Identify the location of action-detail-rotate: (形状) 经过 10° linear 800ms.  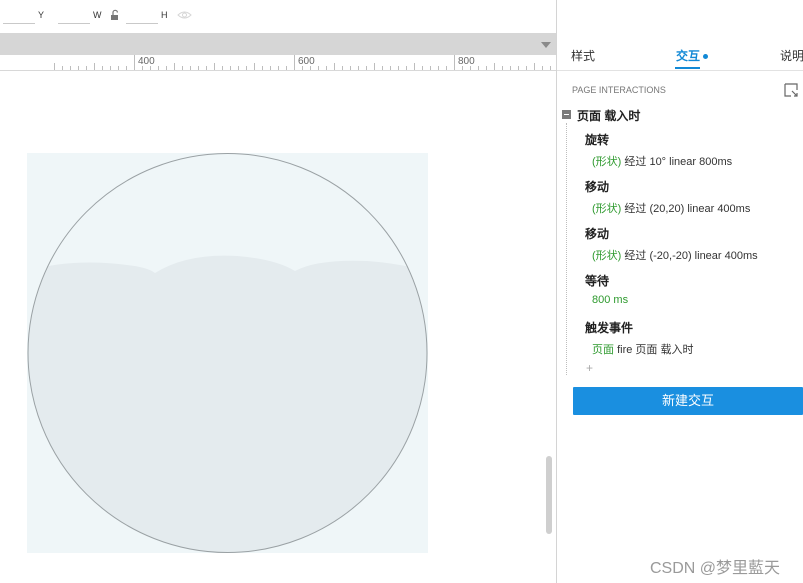
(662, 161).